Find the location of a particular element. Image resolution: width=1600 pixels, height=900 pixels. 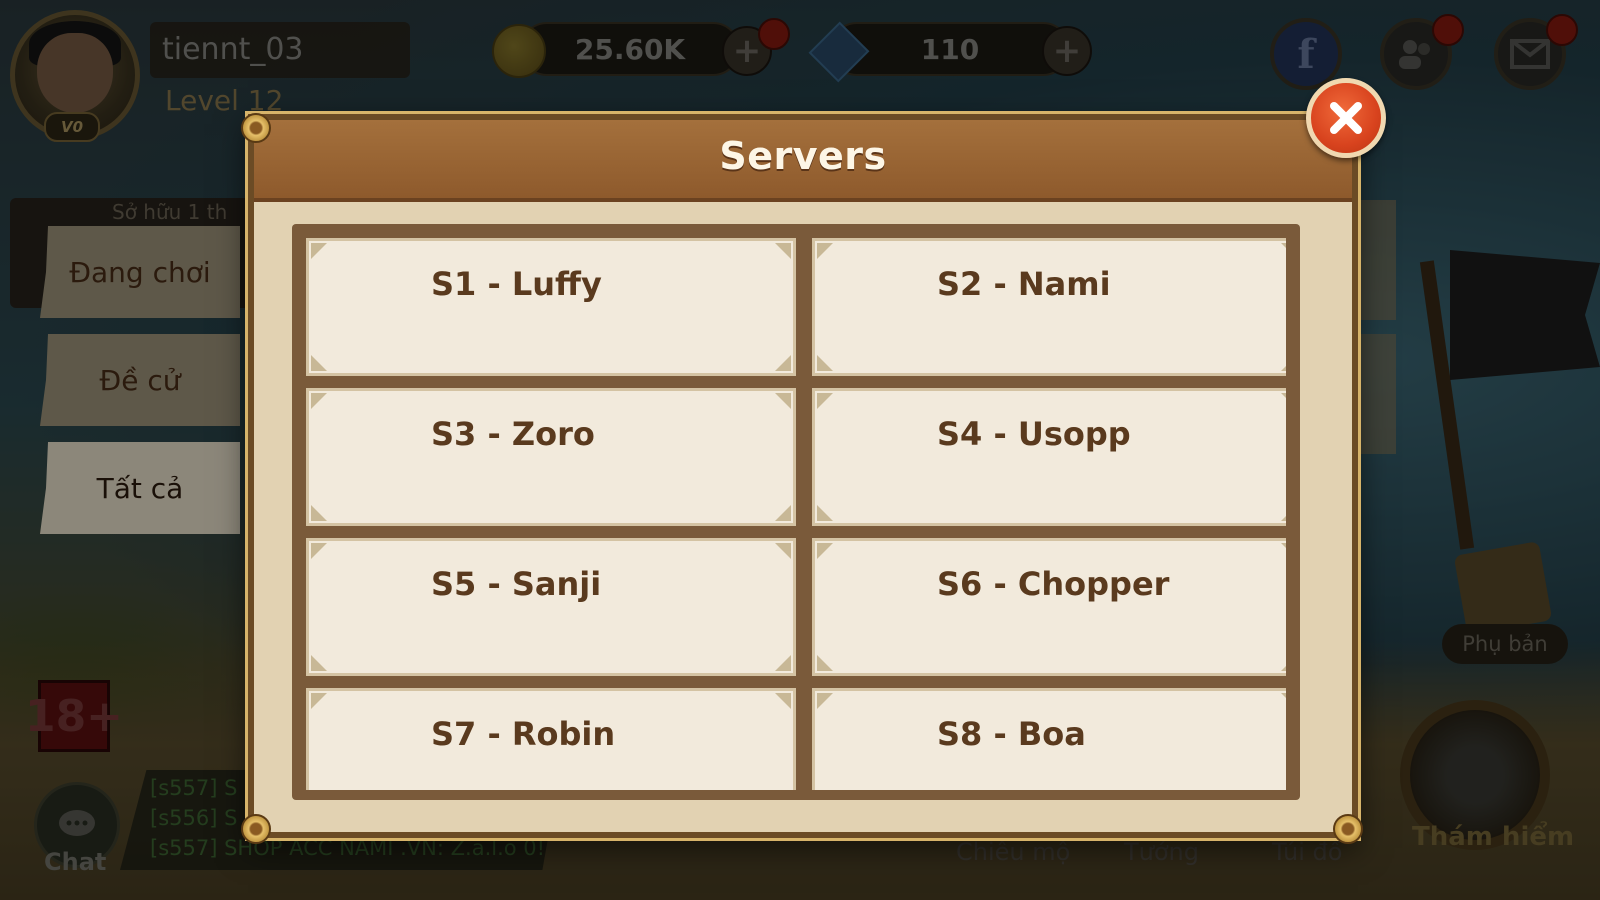

server-item-s7: S7 - Robin is located at coordinates (551, 739).